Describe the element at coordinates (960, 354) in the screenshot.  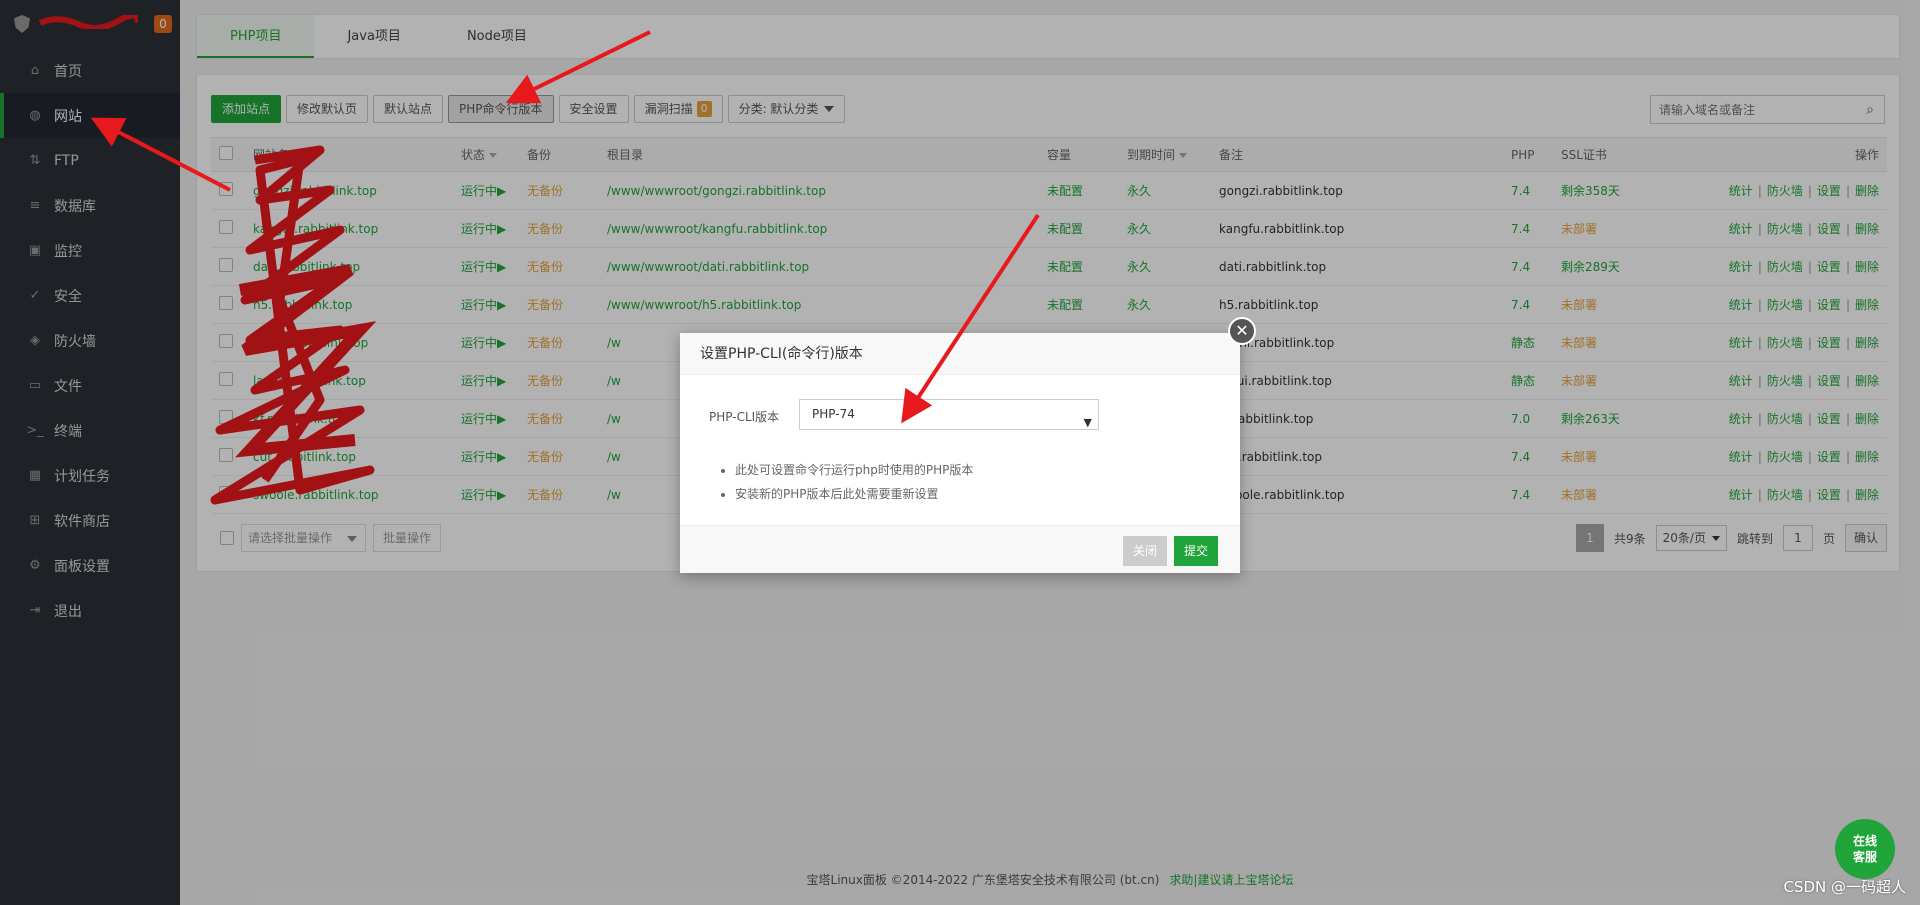
I see `dialog-title: 设置PHP-CLI(命令行)版本` at that location.